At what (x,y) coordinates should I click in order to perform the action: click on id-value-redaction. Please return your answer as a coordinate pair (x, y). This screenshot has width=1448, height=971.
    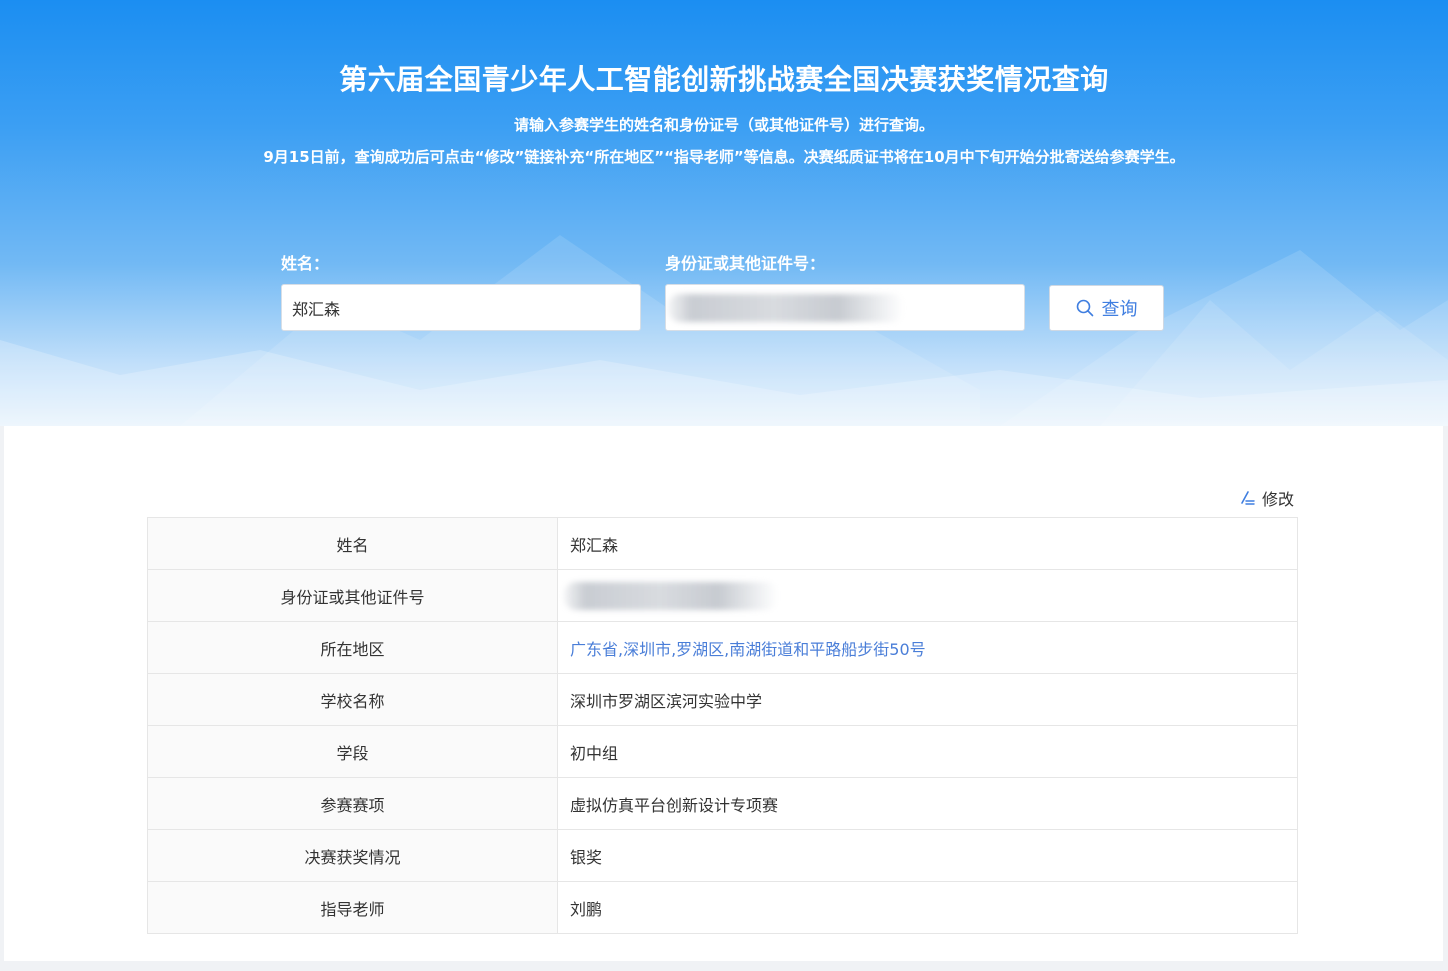
    Looking at the image, I should click on (671, 596).